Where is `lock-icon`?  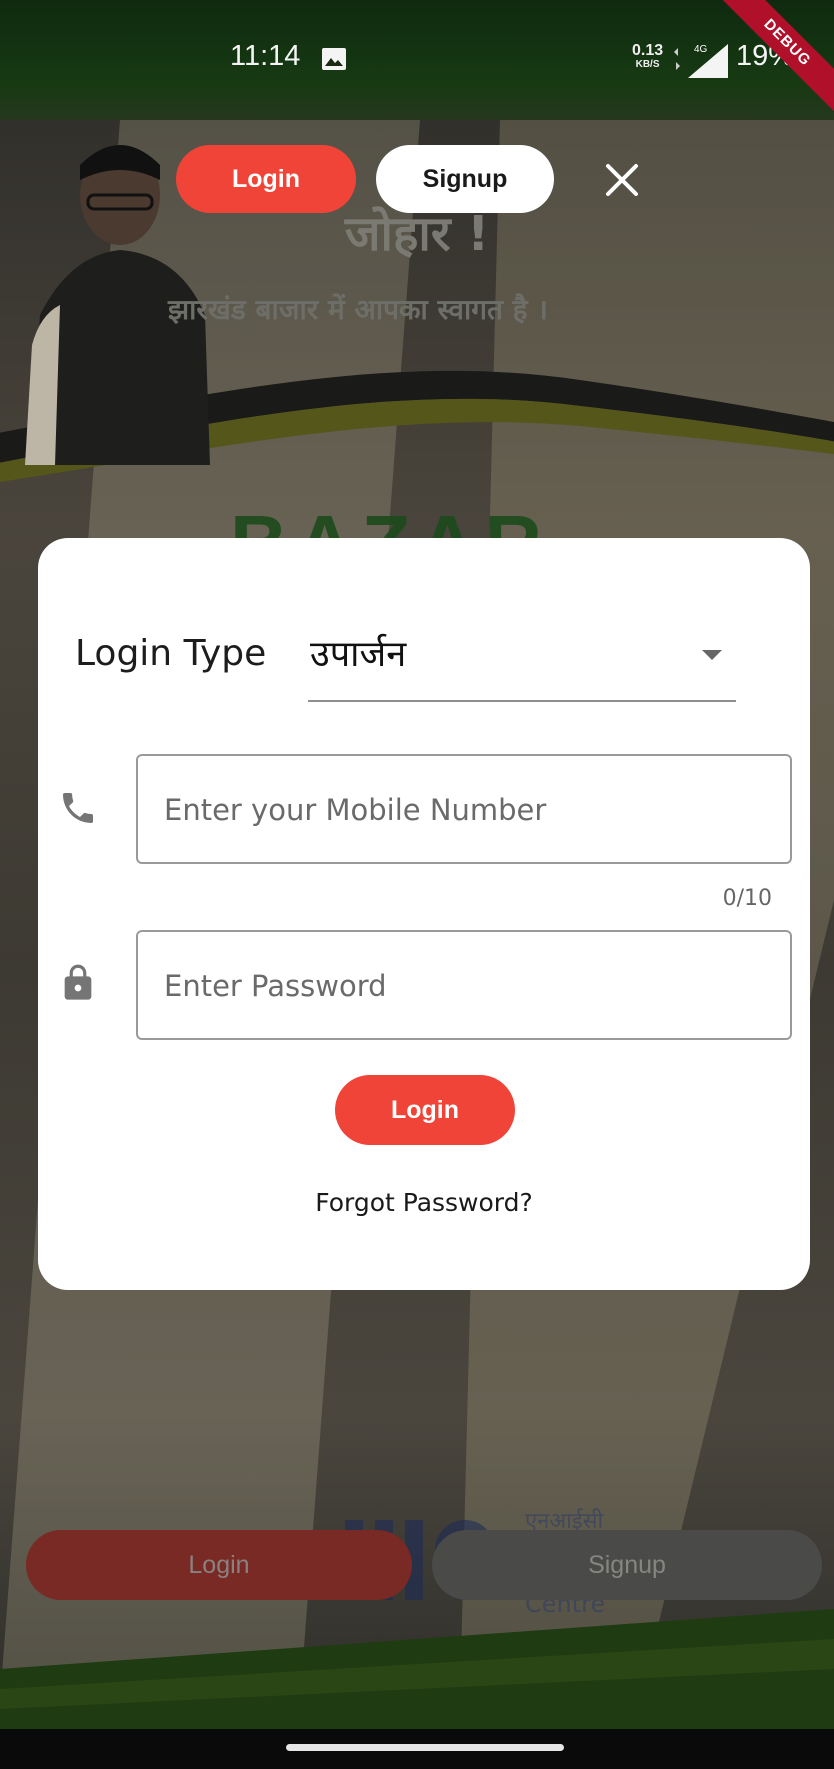 lock-icon is located at coordinates (78, 982).